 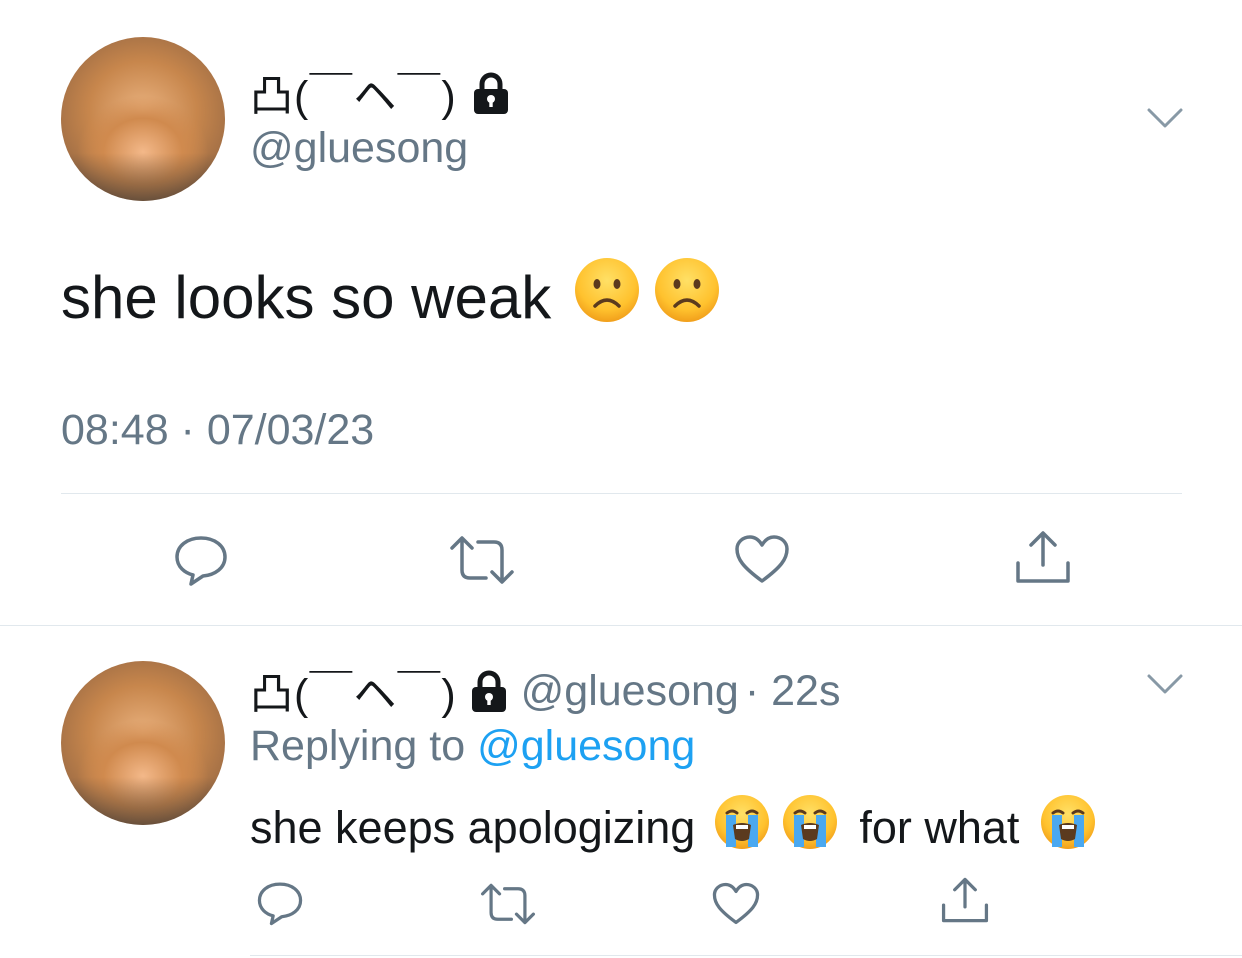 I want to click on author-row: 凸(￣ヘ￣), so click(x=380, y=93).